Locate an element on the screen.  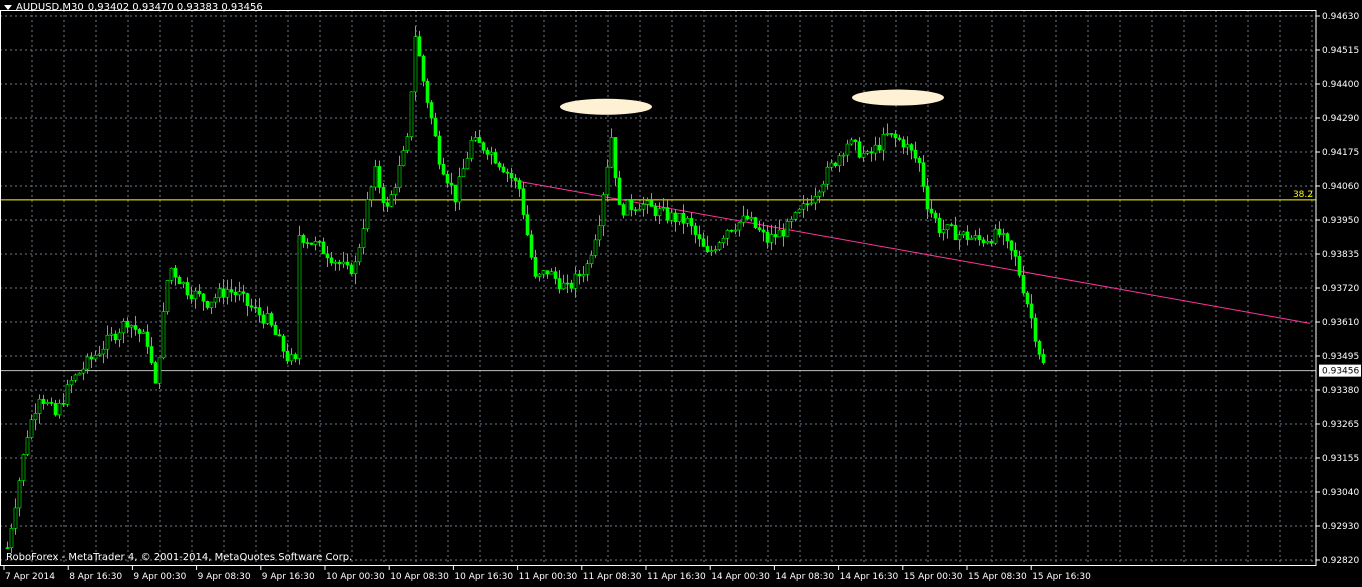
fib-label: 38.2 is located at coordinates (1303, 195).